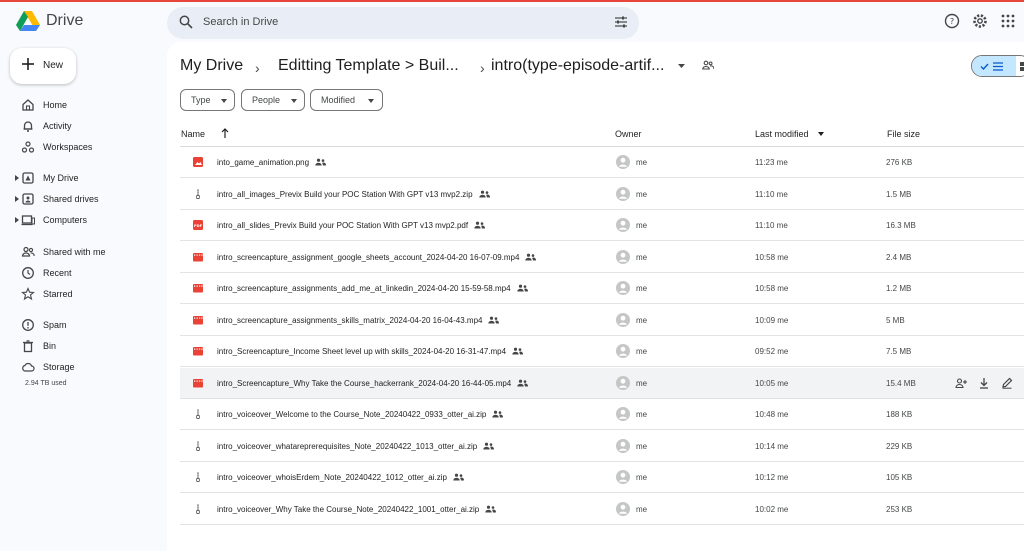 The width and height of the screenshot is (1024, 551). I want to click on column-header-owner: Owner, so click(628, 134).